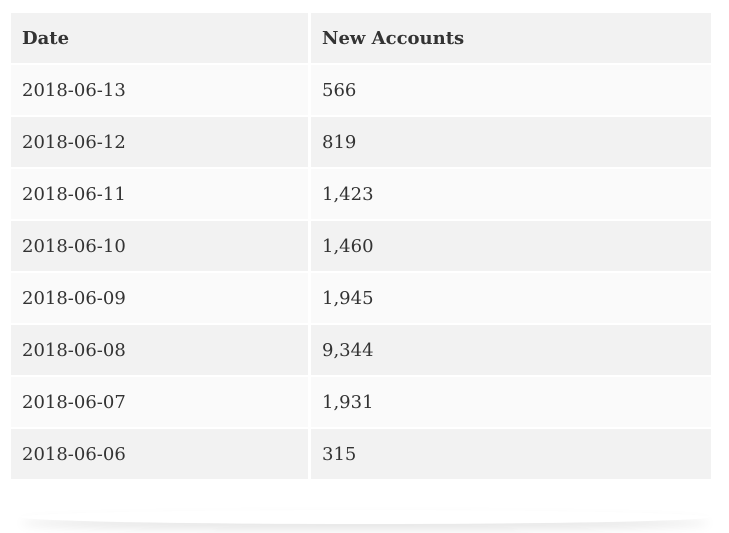  I want to click on table-shadow, so click(365, 517).